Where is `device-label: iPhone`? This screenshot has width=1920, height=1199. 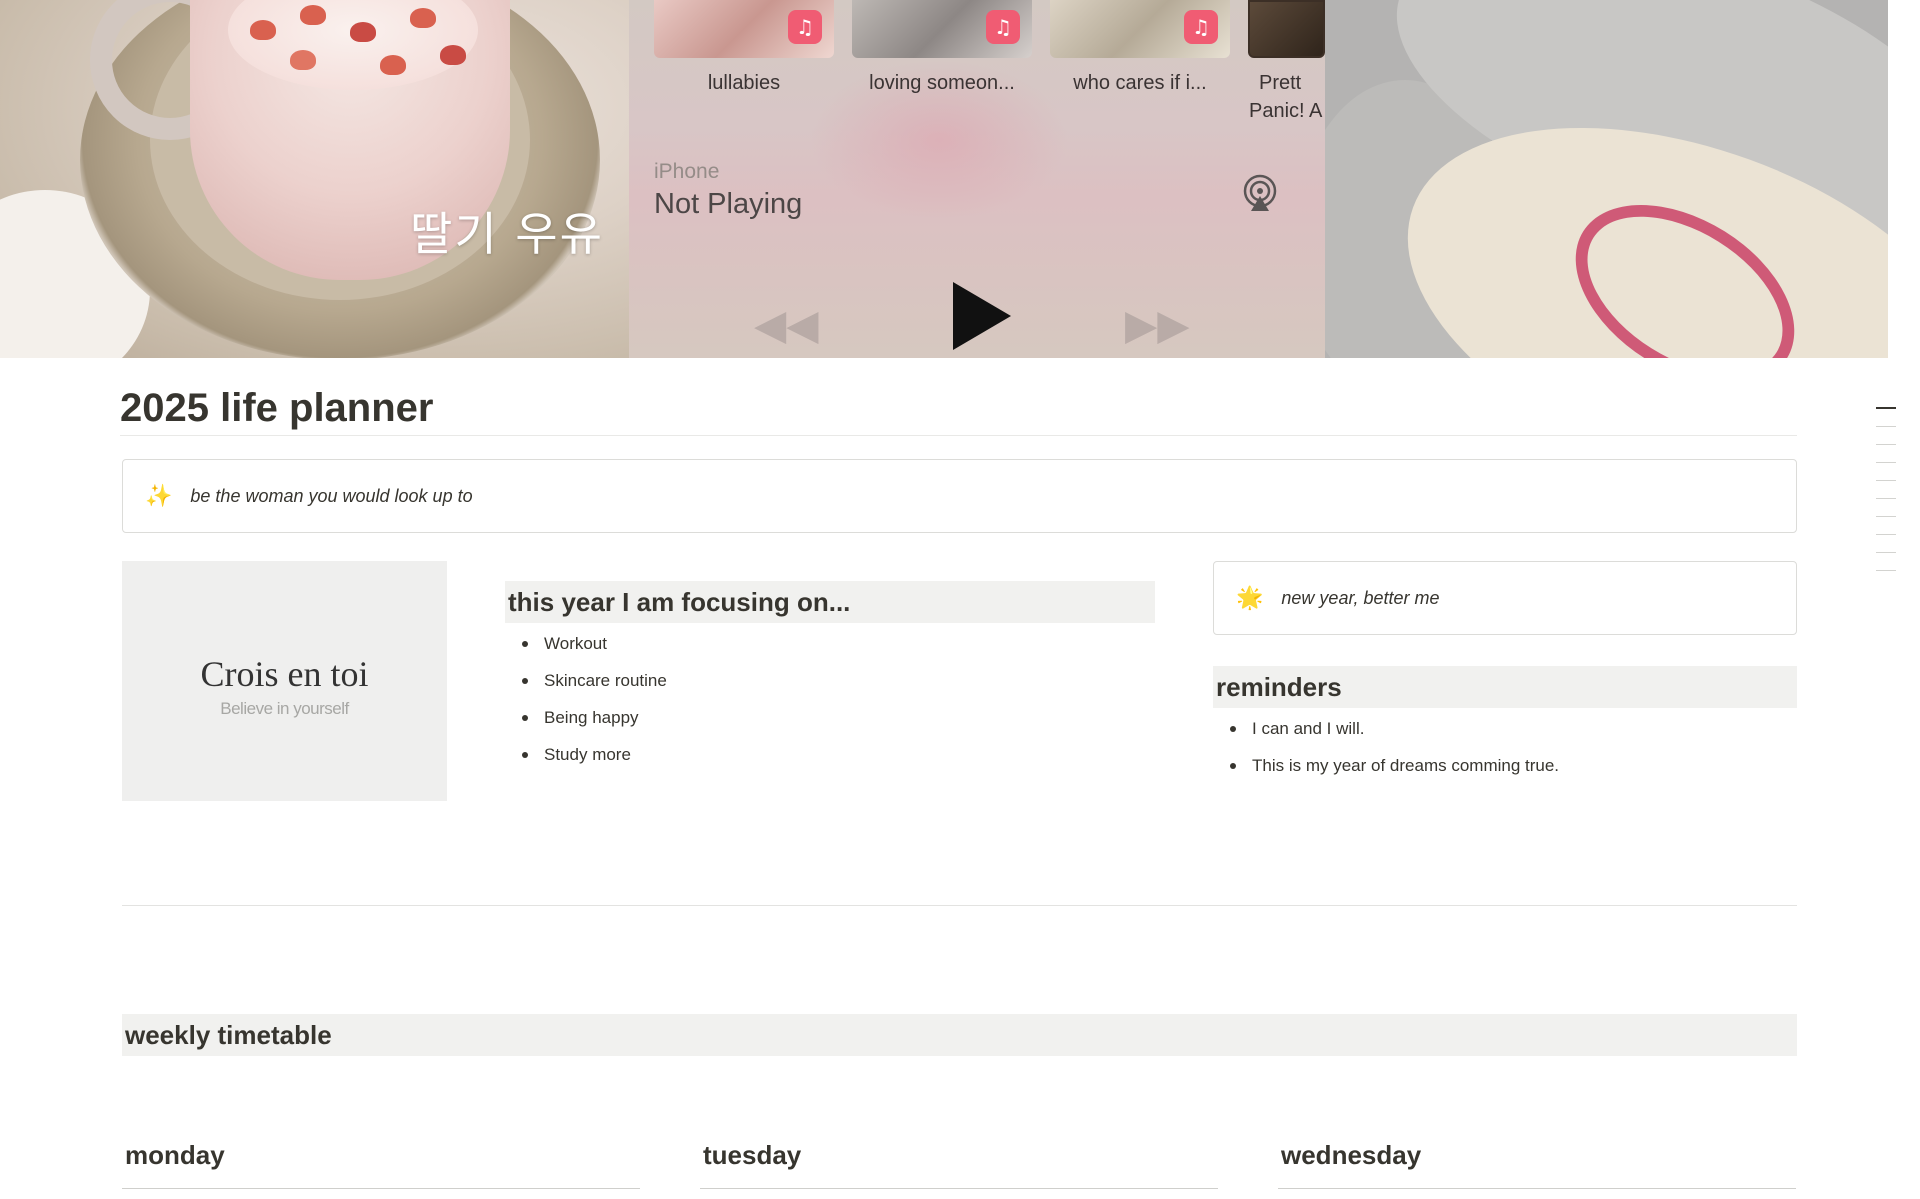 device-label: iPhone is located at coordinates (687, 171).